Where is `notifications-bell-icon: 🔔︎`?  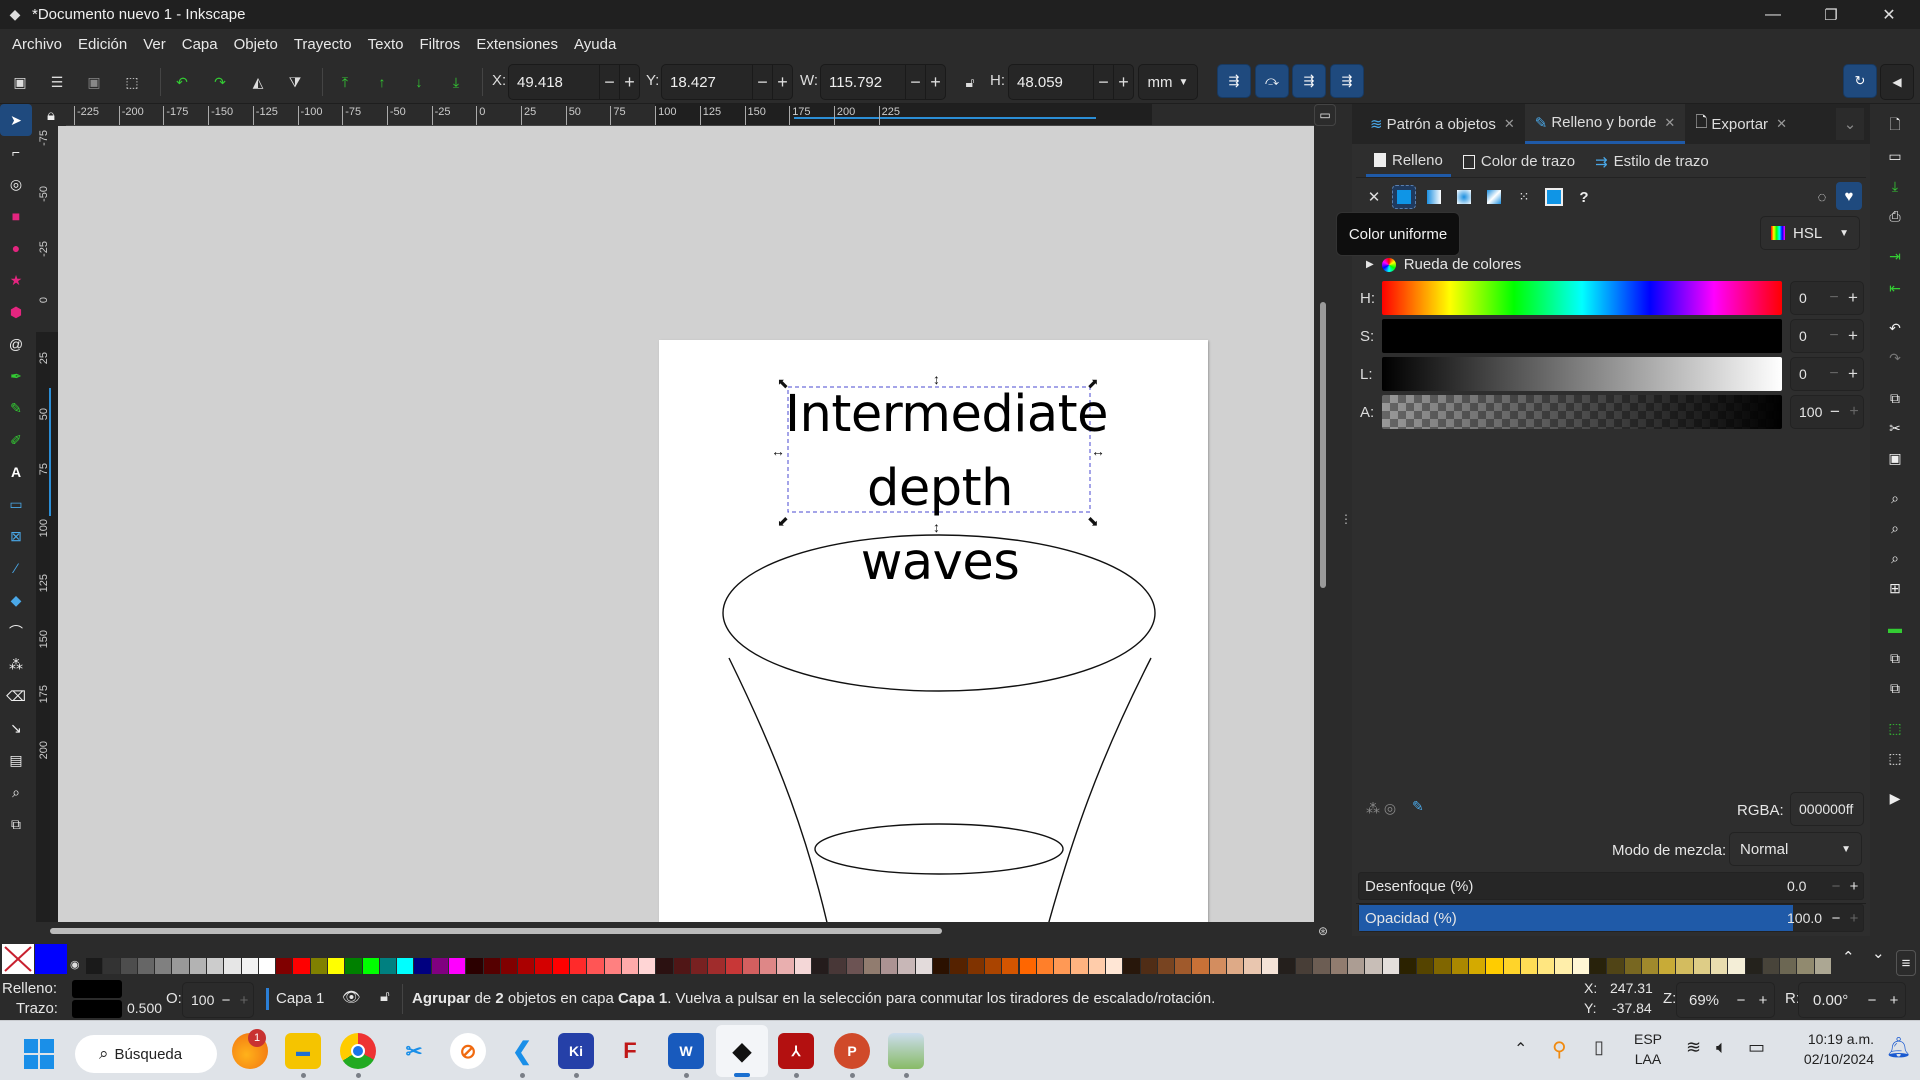
notifications-bell-icon: 🔔︎ is located at coordinates (1898, 1047).